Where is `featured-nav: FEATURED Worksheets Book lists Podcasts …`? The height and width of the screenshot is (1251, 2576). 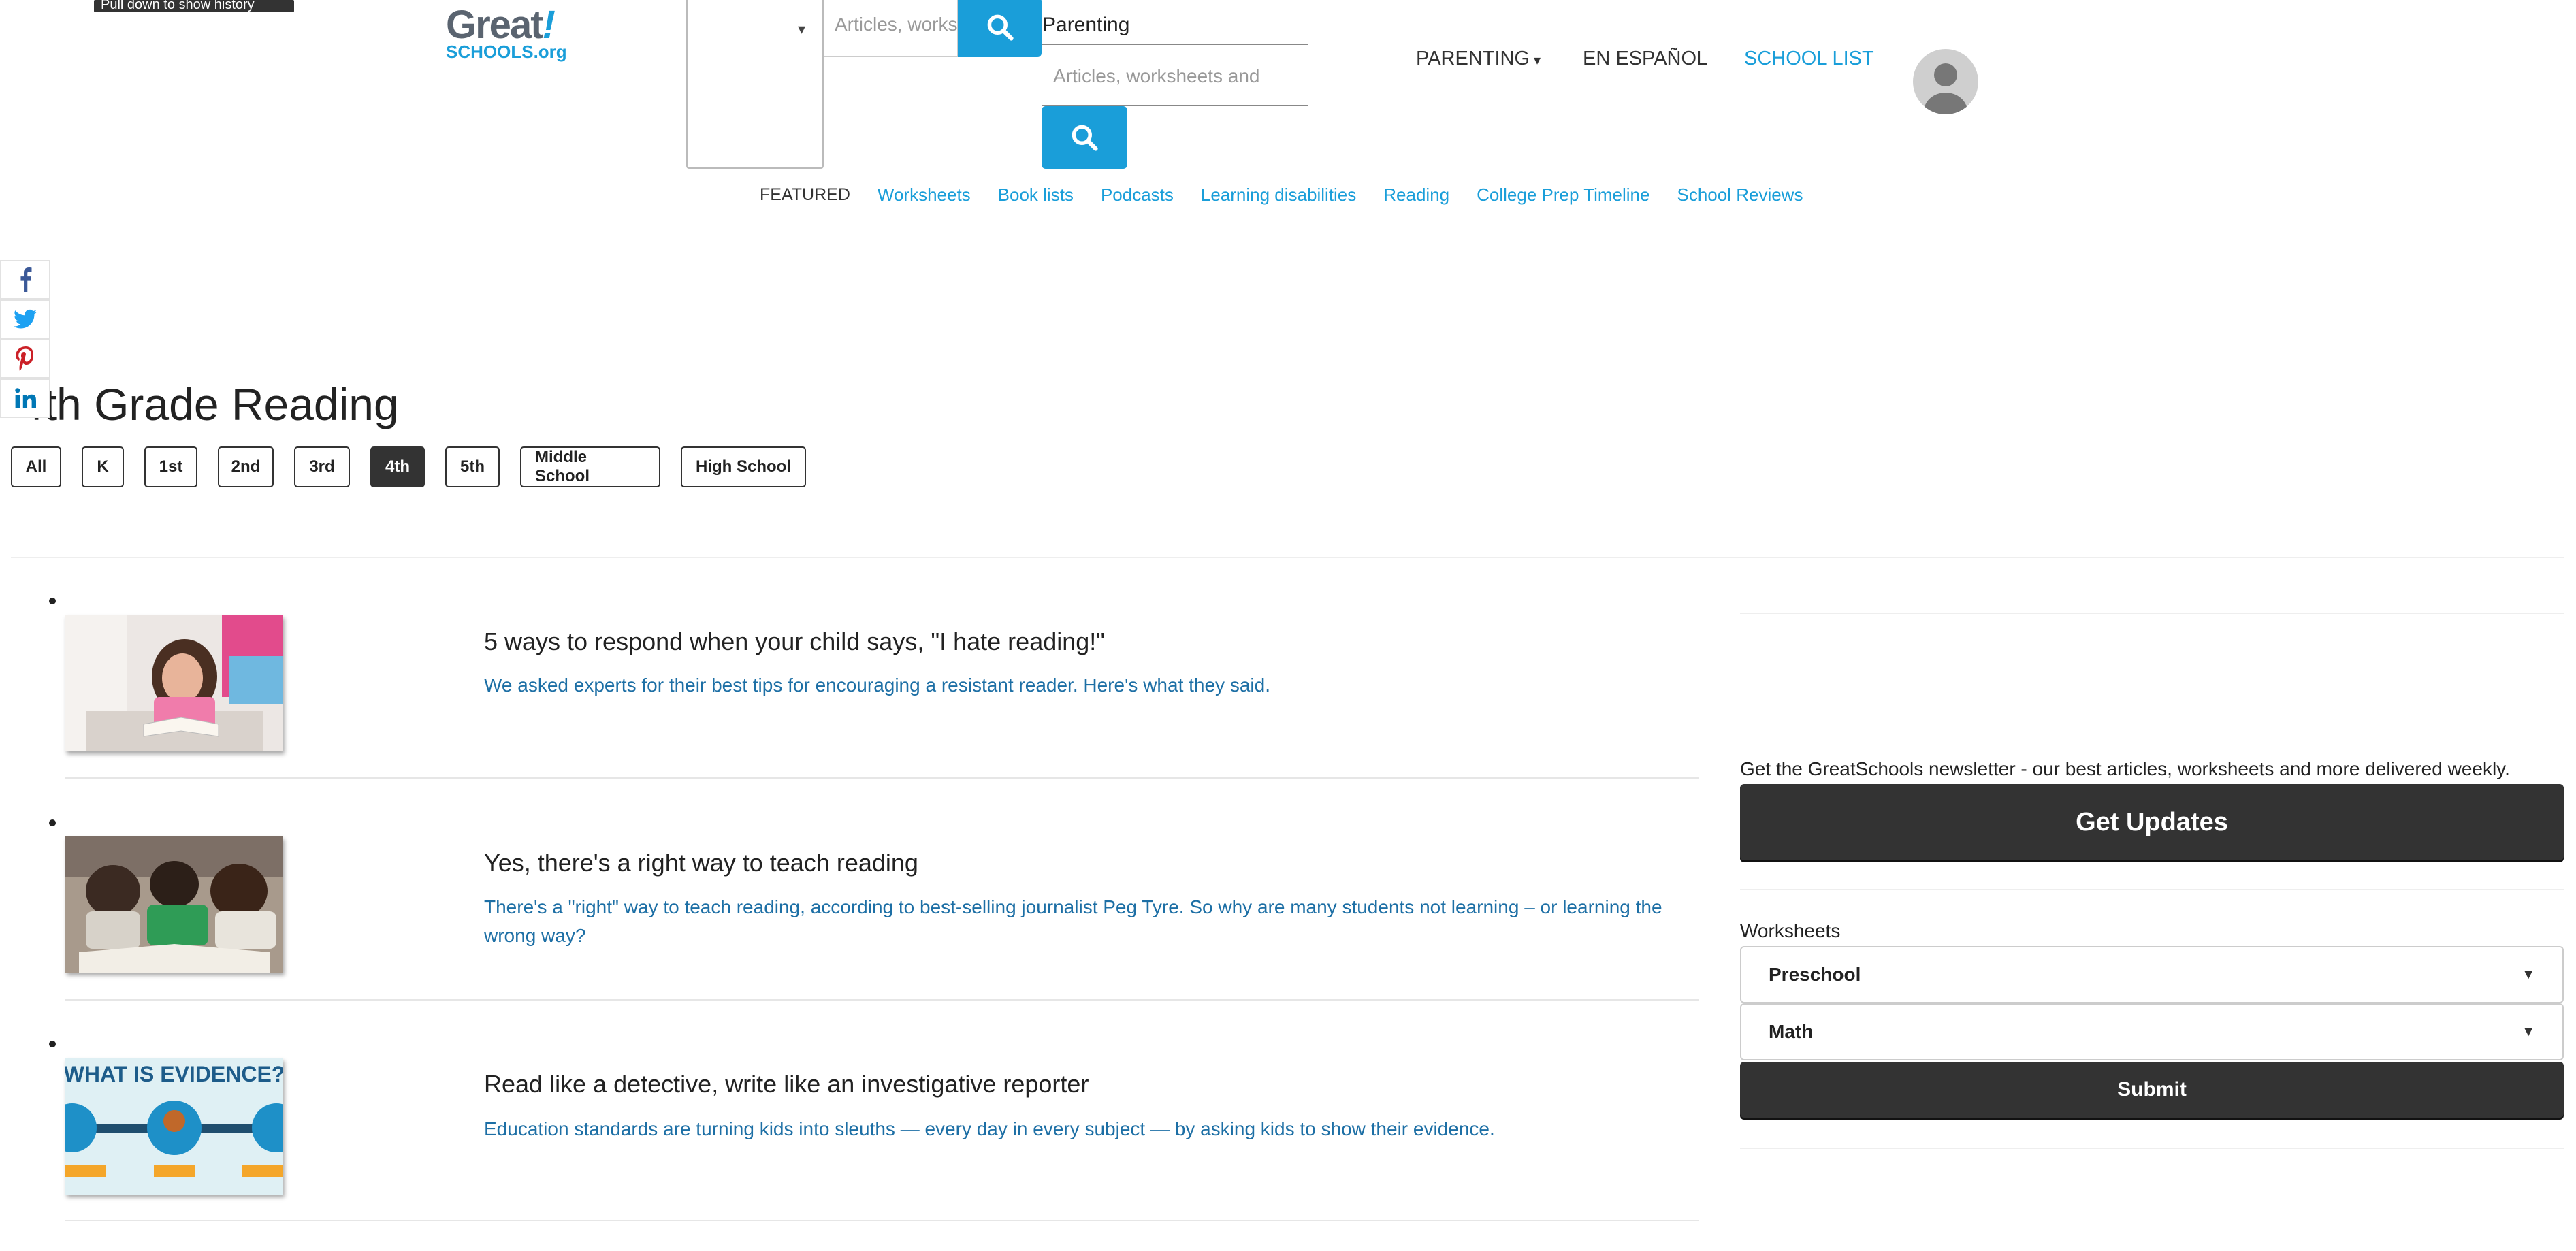 featured-nav: FEATURED Worksheets Book lists Podcasts … is located at coordinates (1295, 194).